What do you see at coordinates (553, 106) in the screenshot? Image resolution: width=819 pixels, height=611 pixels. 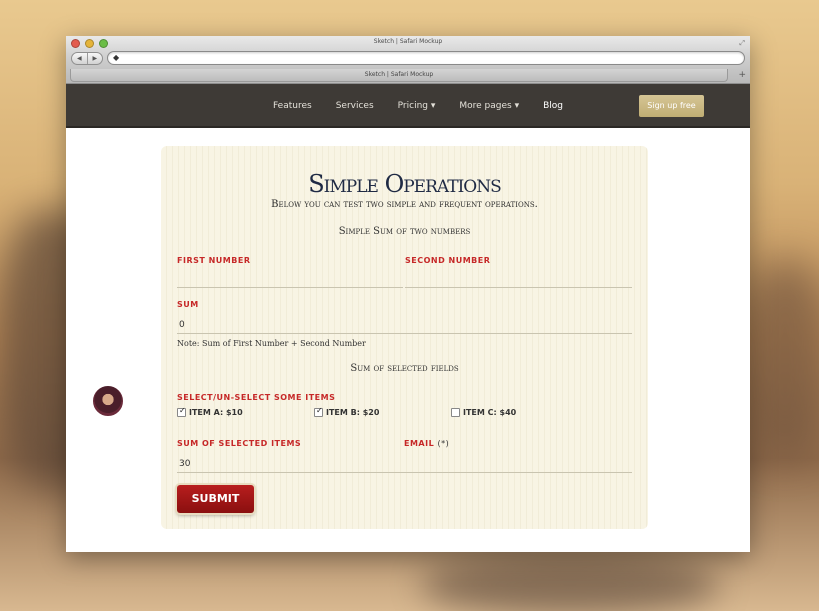 I see `nav-item-blog: Blog` at bounding box center [553, 106].